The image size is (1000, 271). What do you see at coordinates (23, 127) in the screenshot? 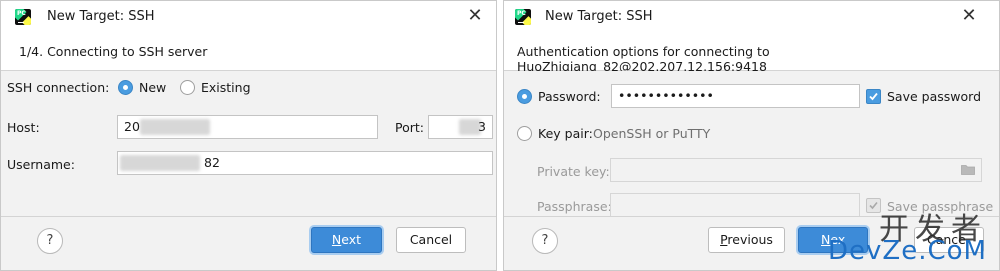
I see `host-label: Host:` at bounding box center [23, 127].